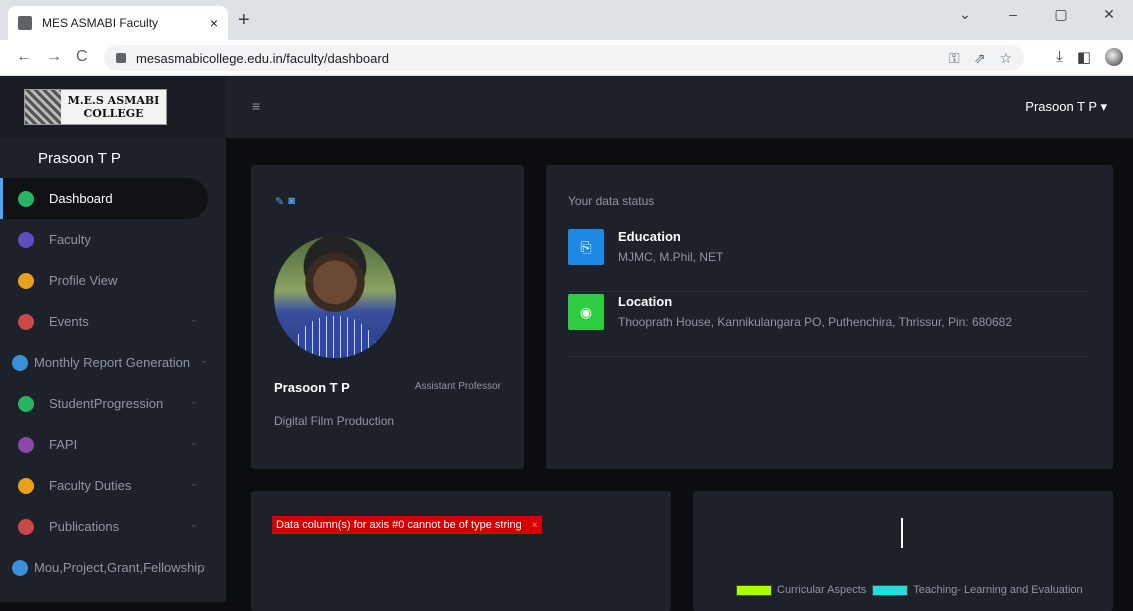 Image resolution: width=1133 pixels, height=611 pixels. Describe the element at coordinates (586, 247) in the screenshot. I see `education-icon: ⎘` at that location.